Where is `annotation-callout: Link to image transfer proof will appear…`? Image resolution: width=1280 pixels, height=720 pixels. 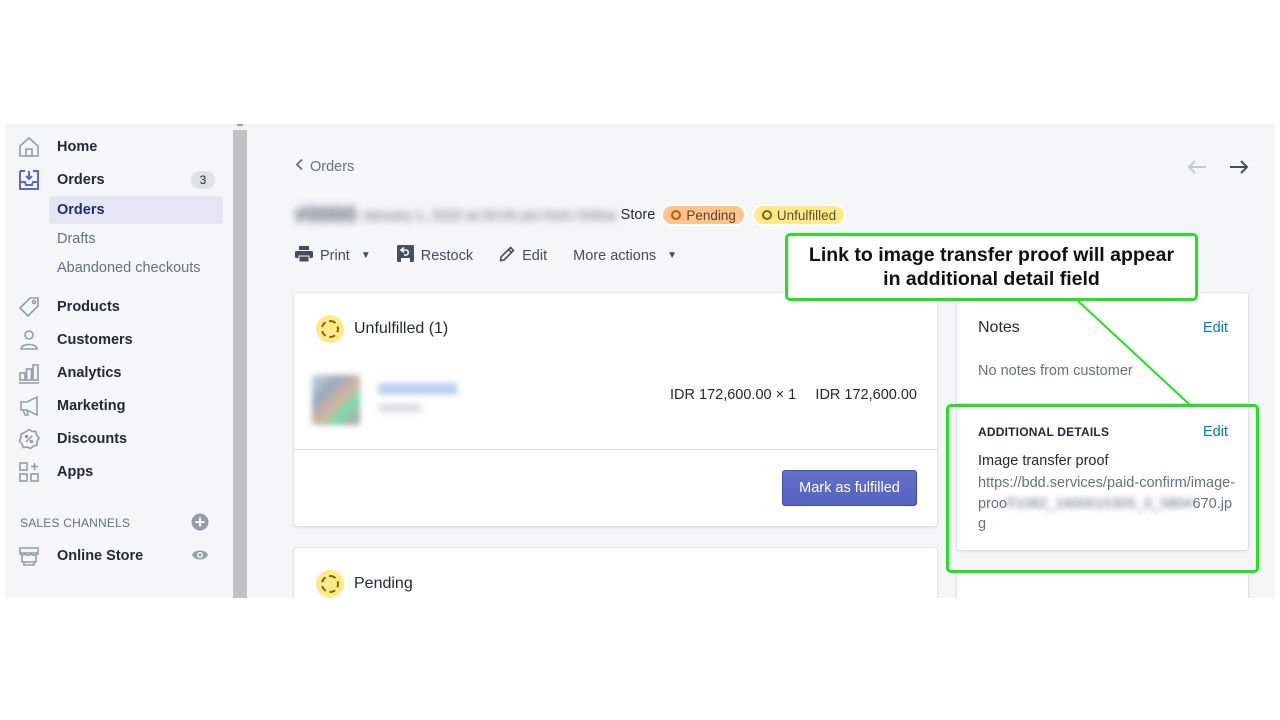 annotation-callout: Link to image transfer proof will appear… is located at coordinates (991, 267).